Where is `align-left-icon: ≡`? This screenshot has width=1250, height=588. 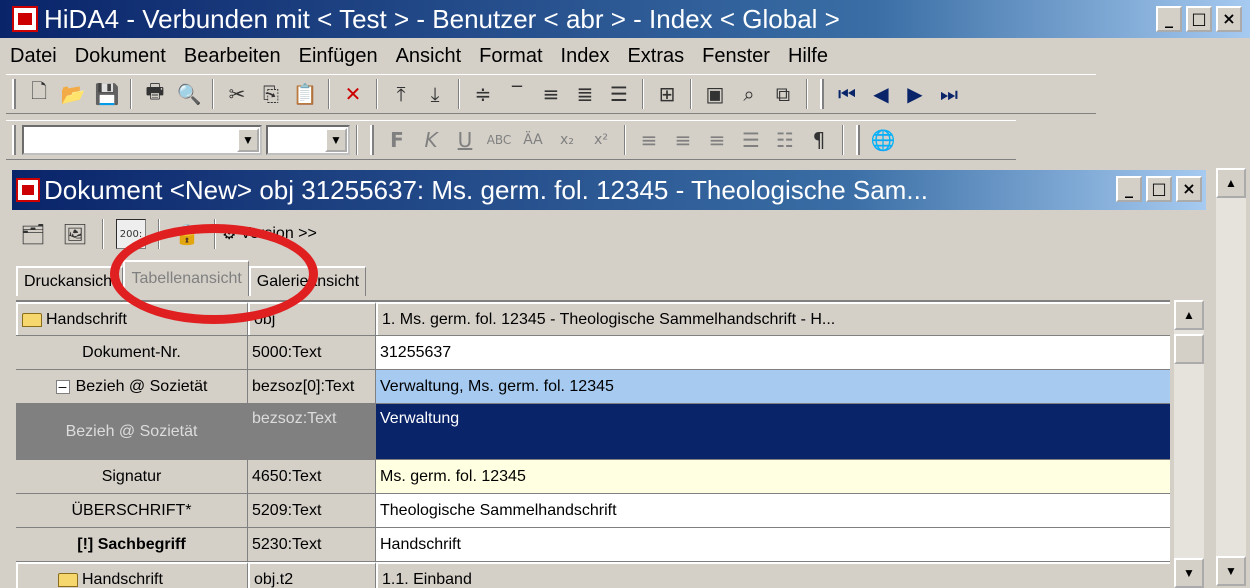 align-left-icon: ≡ is located at coordinates (649, 140).